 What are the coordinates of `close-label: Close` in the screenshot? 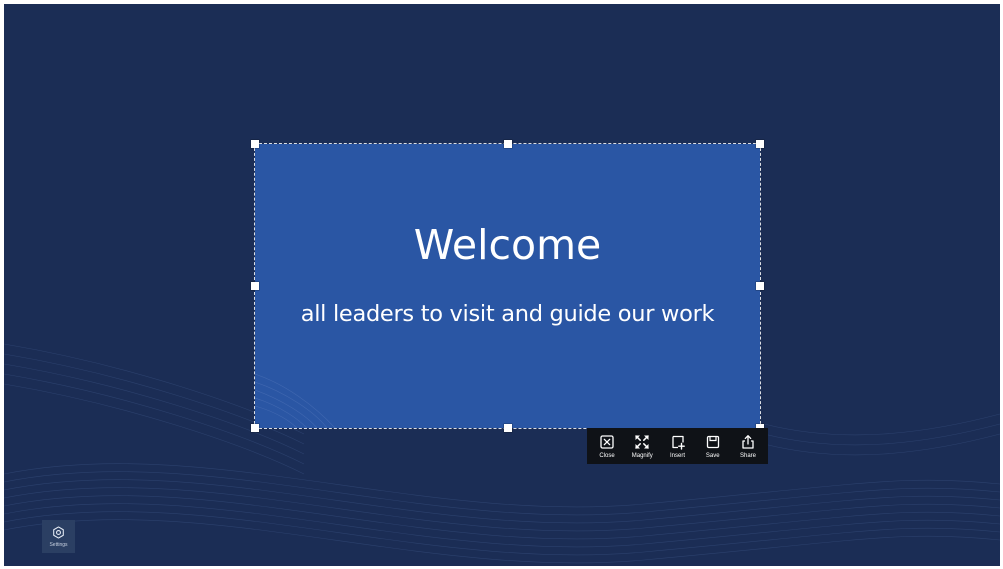 It's located at (607, 456).